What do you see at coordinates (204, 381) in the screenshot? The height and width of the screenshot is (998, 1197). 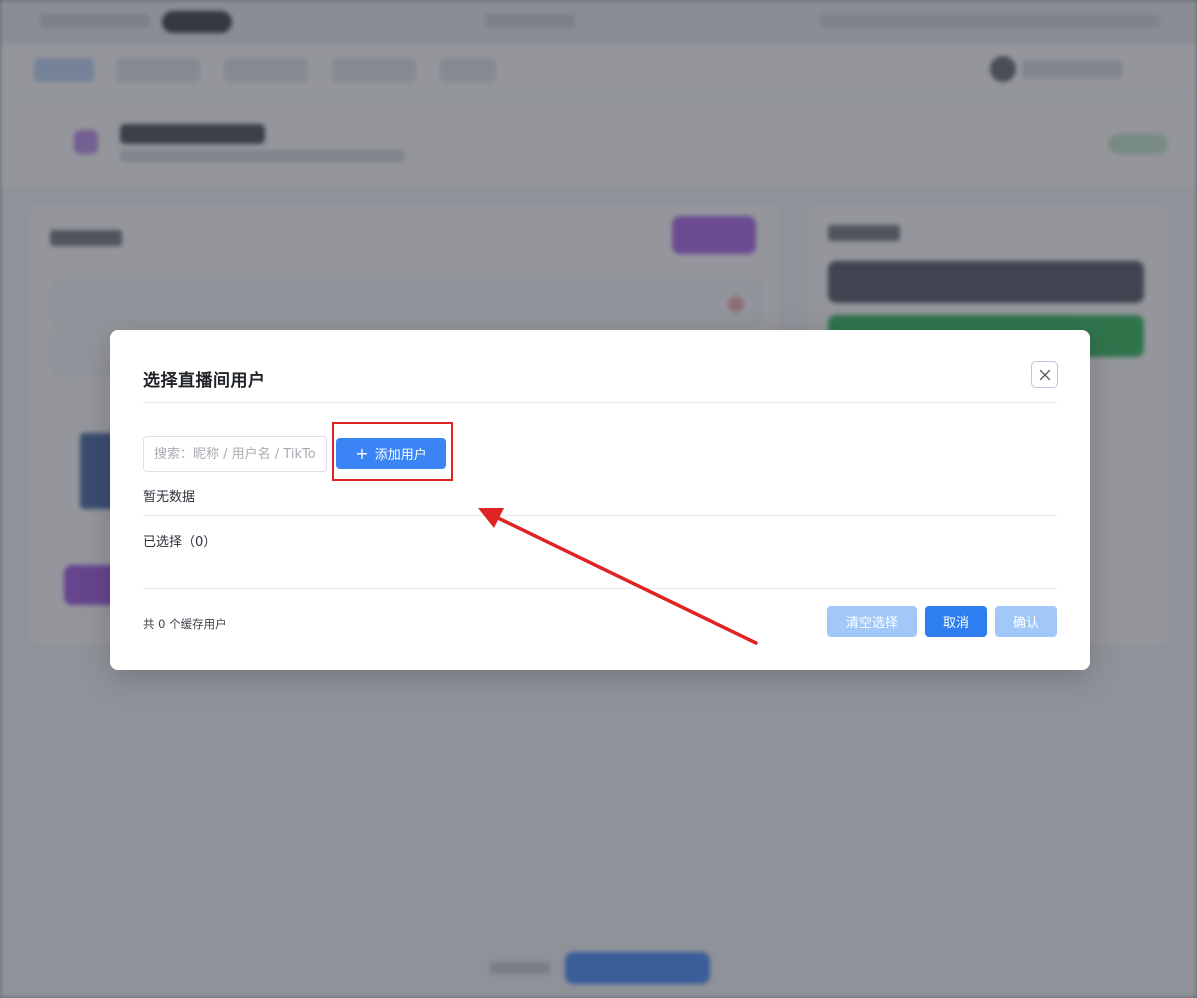 I see `dialog-title: 选择直播间用户` at bounding box center [204, 381].